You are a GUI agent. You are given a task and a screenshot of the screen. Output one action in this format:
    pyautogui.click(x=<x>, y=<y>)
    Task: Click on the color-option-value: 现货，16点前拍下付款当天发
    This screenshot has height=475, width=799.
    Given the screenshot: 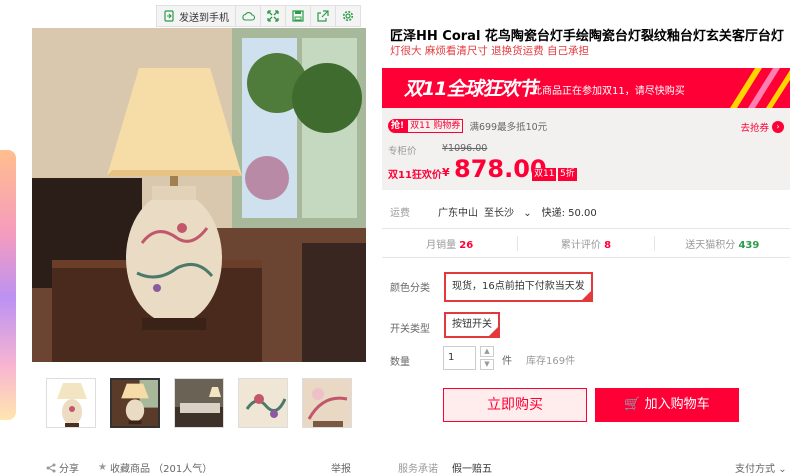 What is the action you would take?
    pyautogui.click(x=518, y=286)
    